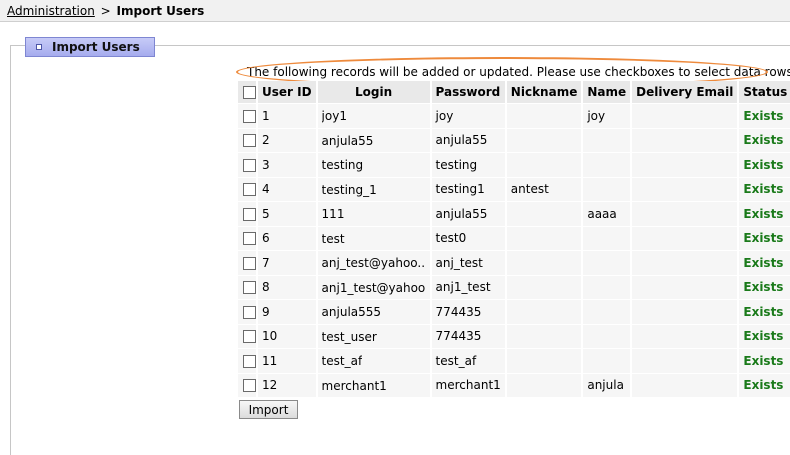 Image resolution: width=790 pixels, height=455 pixels. What do you see at coordinates (288, 335) in the screenshot?
I see `cell-user-id: 10` at bounding box center [288, 335].